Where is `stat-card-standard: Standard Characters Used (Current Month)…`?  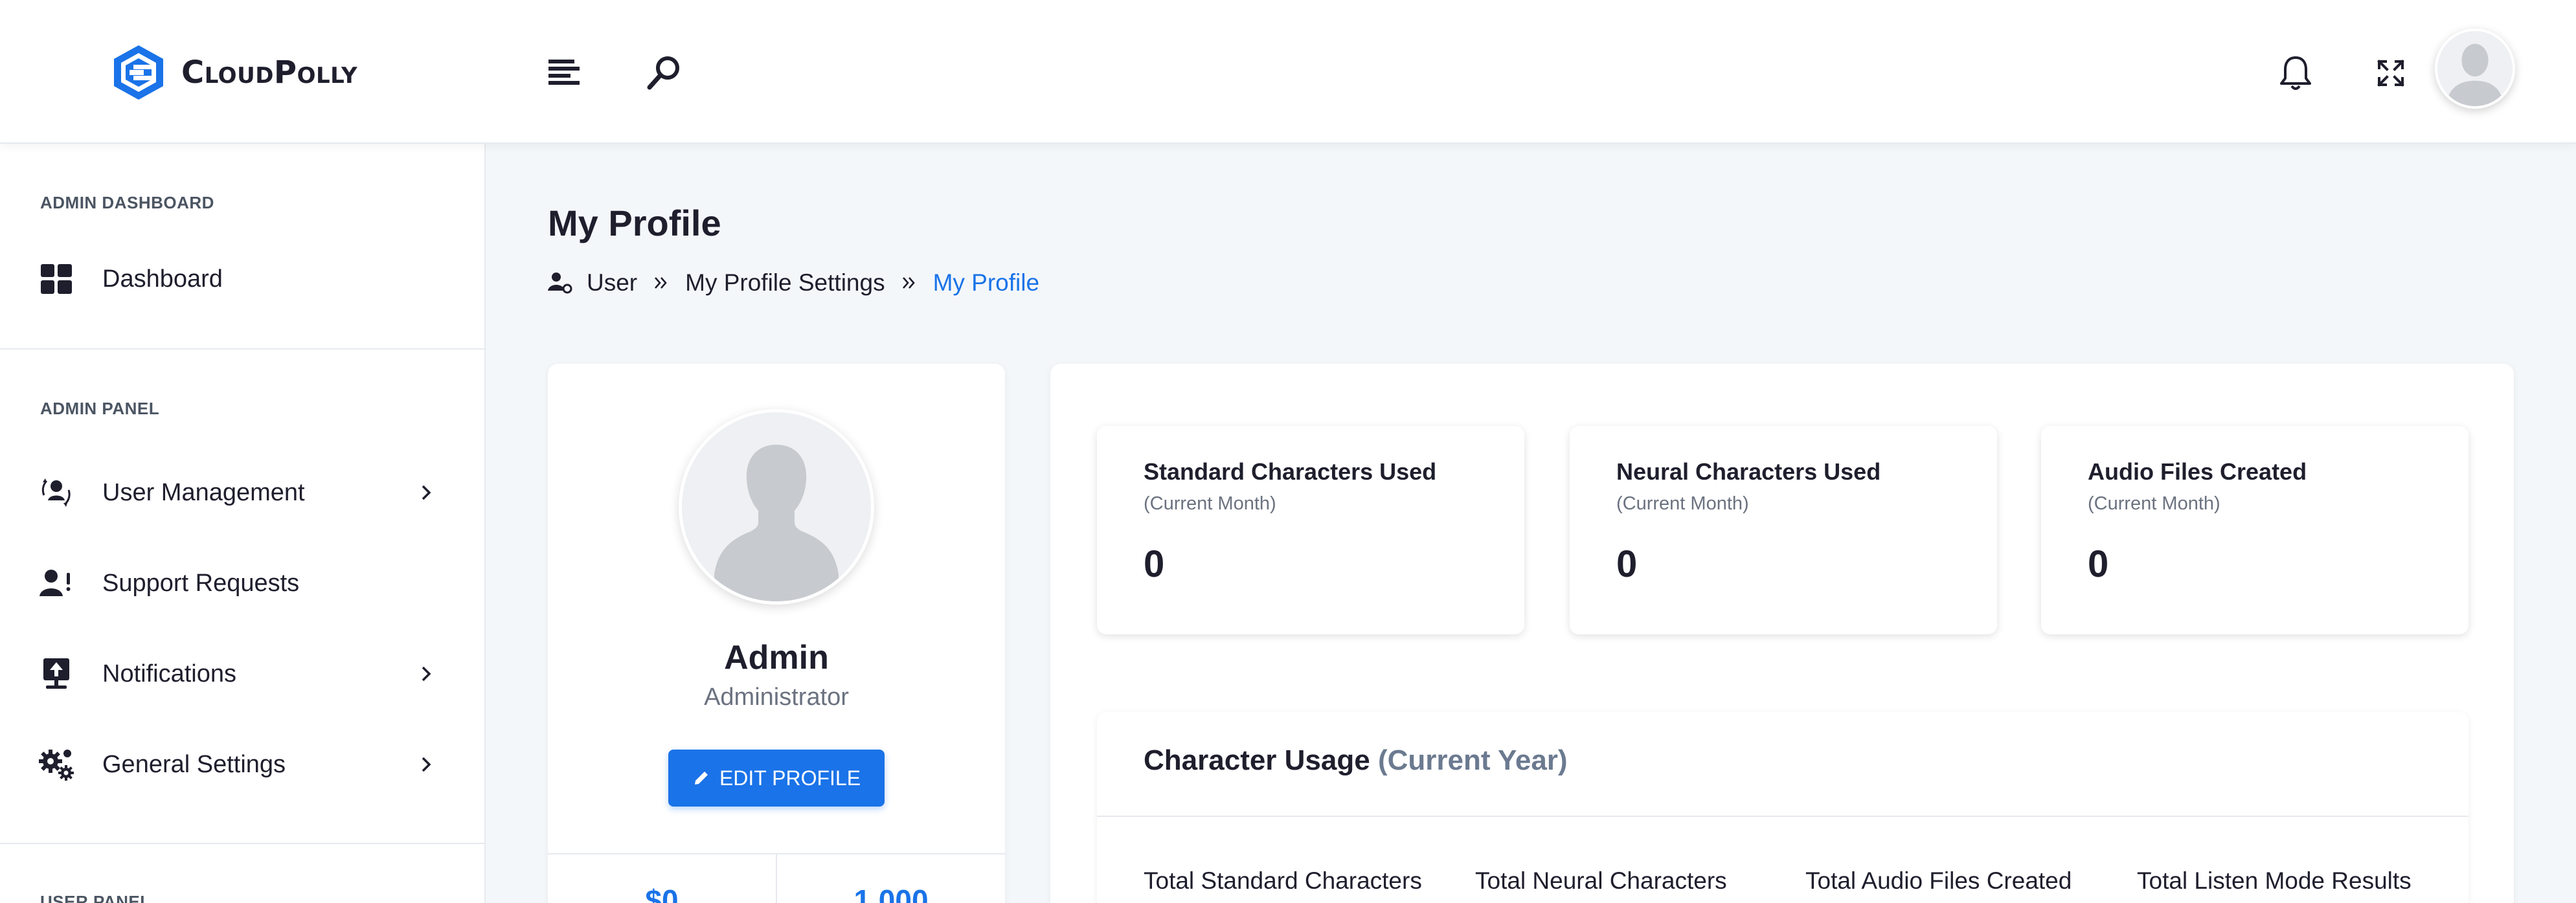 stat-card-standard: Standard Characters Used (Current Month)… is located at coordinates (1310, 530).